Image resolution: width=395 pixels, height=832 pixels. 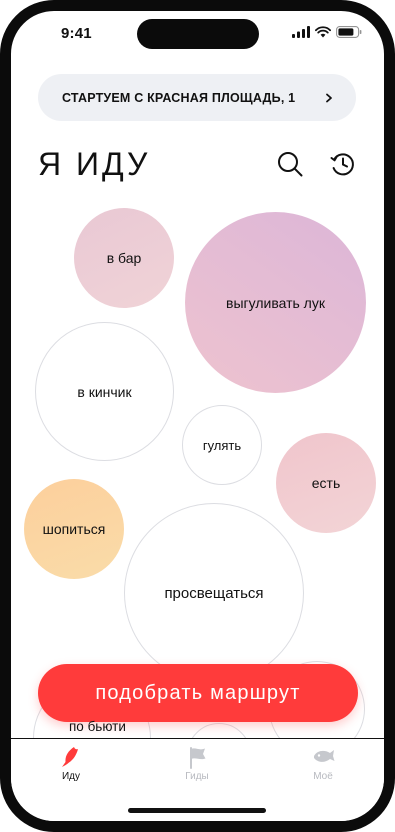 I want to click on bubble-label: есть, so click(x=326, y=483).